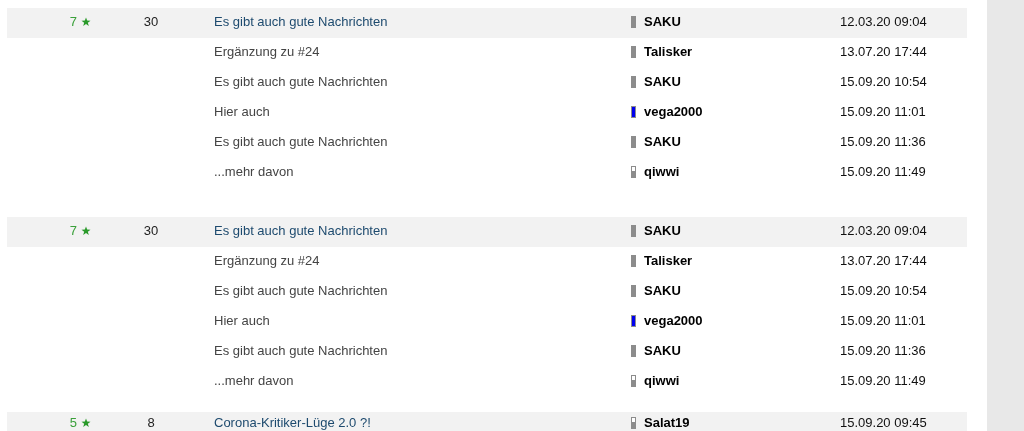 The image size is (1024, 431). What do you see at coordinates (883, 422) in the screenshot?
I see `post-date: 15.09.20 09:45` at bounding box center [883, 422].